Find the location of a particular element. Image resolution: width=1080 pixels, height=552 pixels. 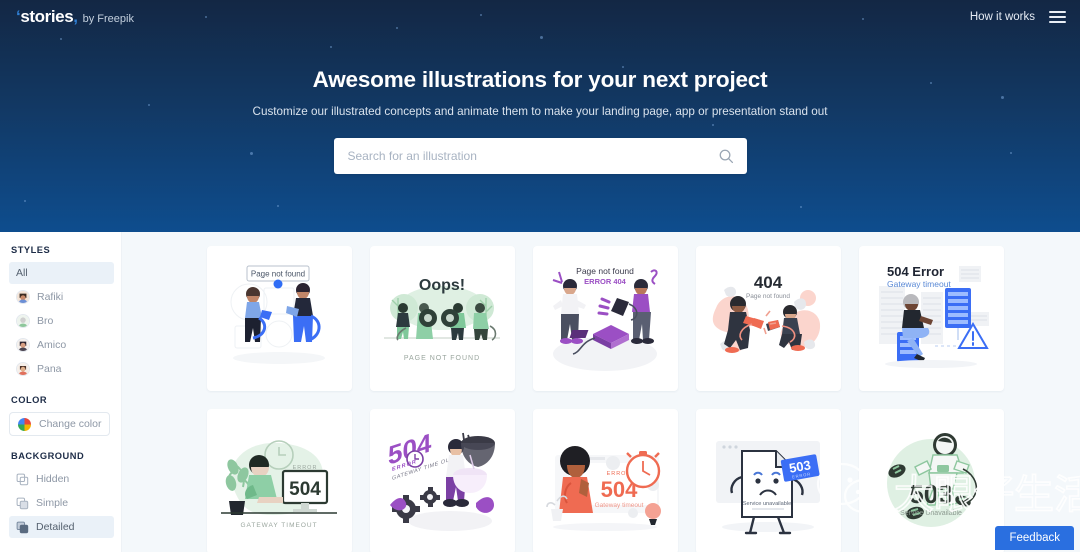

sidebar-item-hidden: Hidden is located at coordinates (61, 479).